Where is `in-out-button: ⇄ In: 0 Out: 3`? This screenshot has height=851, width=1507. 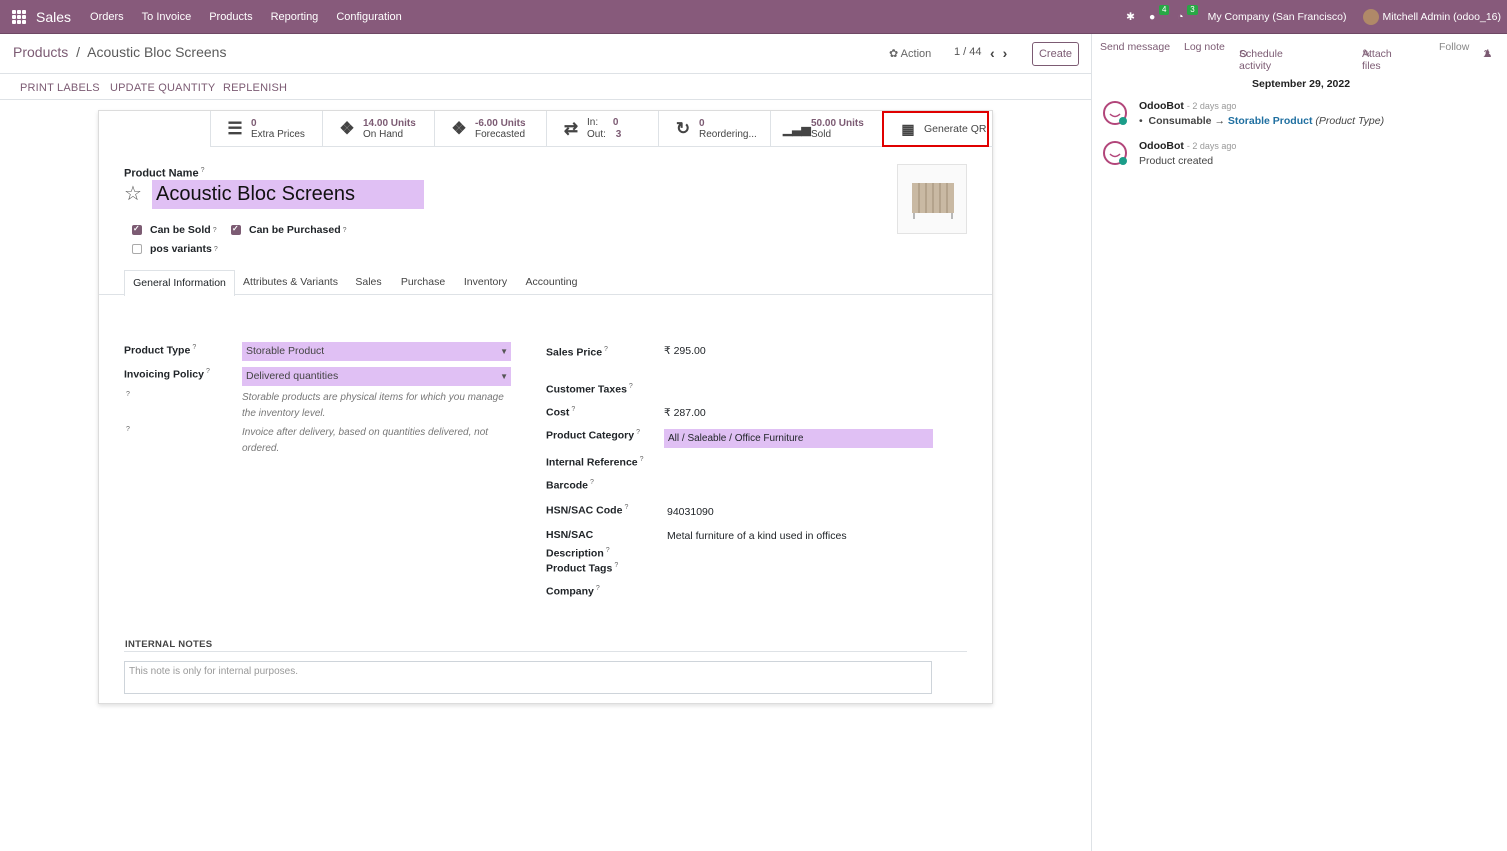
in-out-button: ⇄ In: 0 Out: 3 is located at coordinates (602, 129).